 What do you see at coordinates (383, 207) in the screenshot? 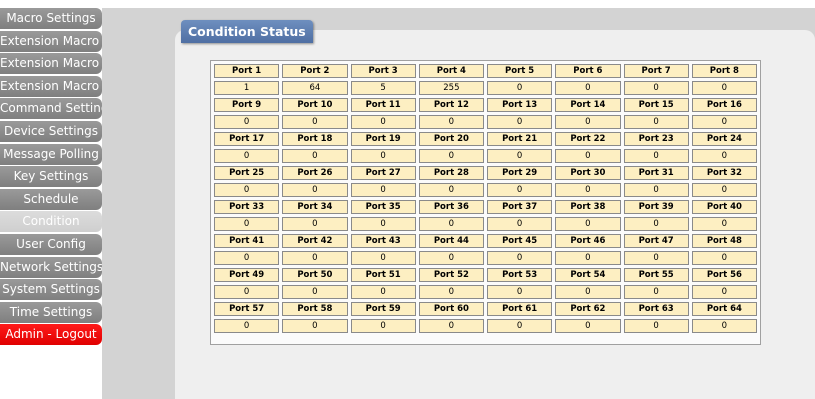
I see `port-label: Port 35` at bounding box center [383, 207].